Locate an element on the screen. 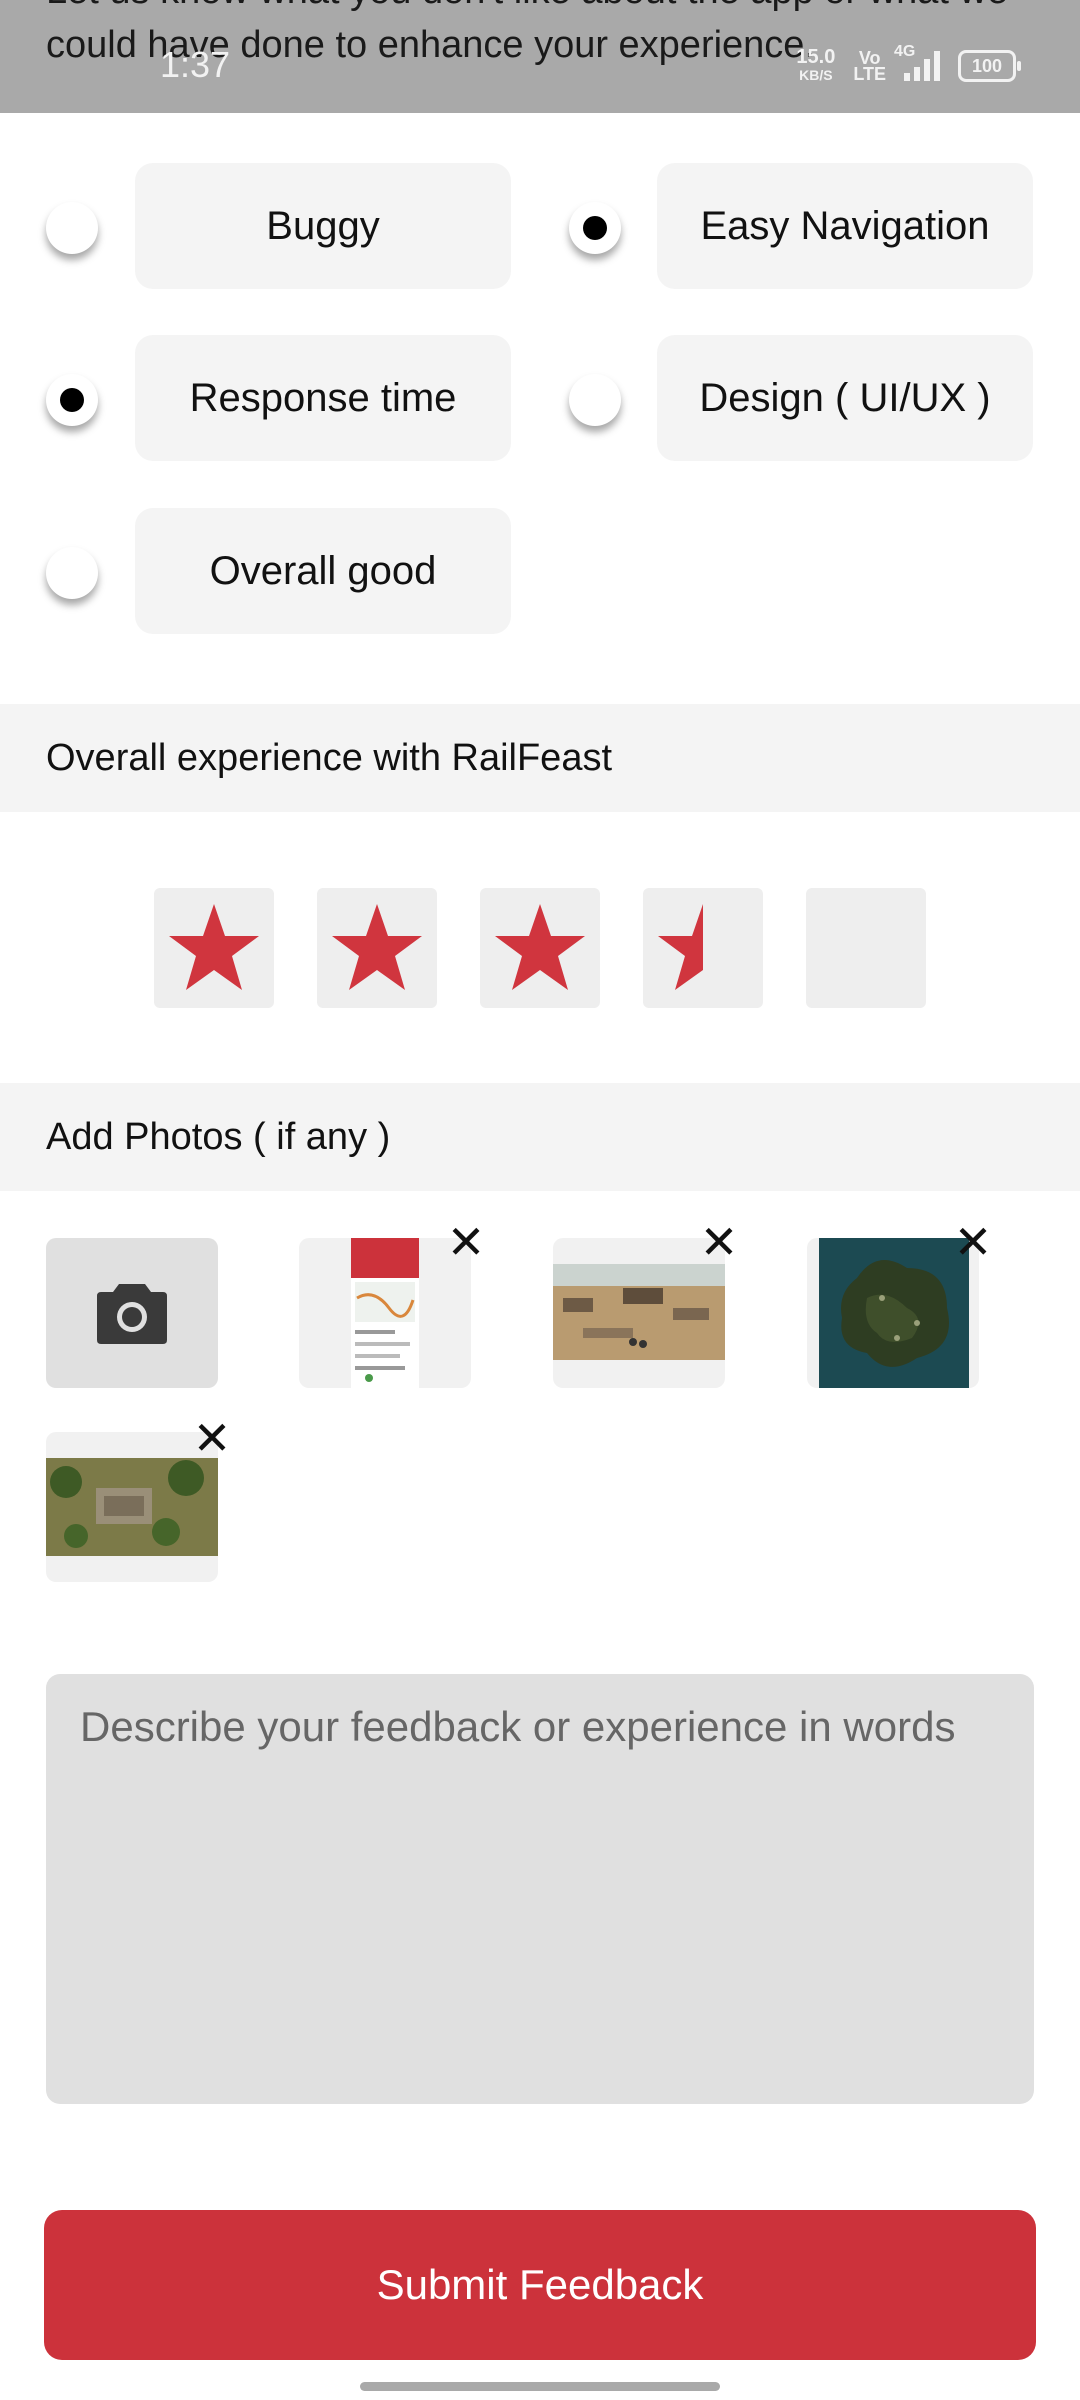 This screenshot has width=1080, height=2400. option-overall-good: Overall good is located at coordinates (323, 571).